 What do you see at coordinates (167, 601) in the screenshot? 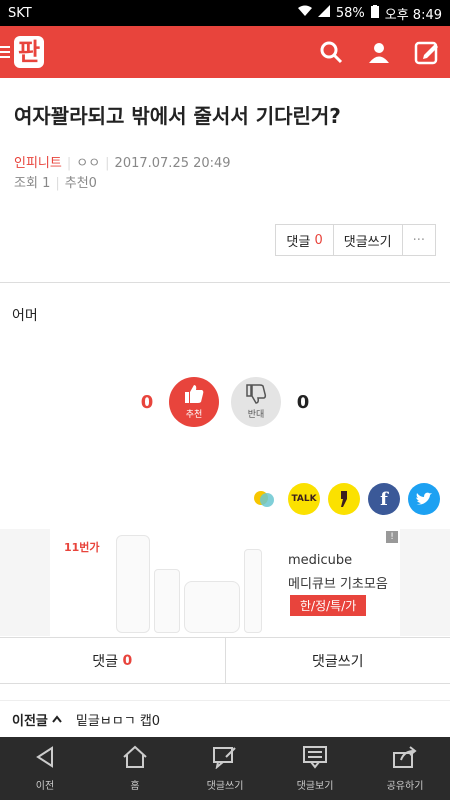
I see `product-bottle` at bounding box center [167, 601].